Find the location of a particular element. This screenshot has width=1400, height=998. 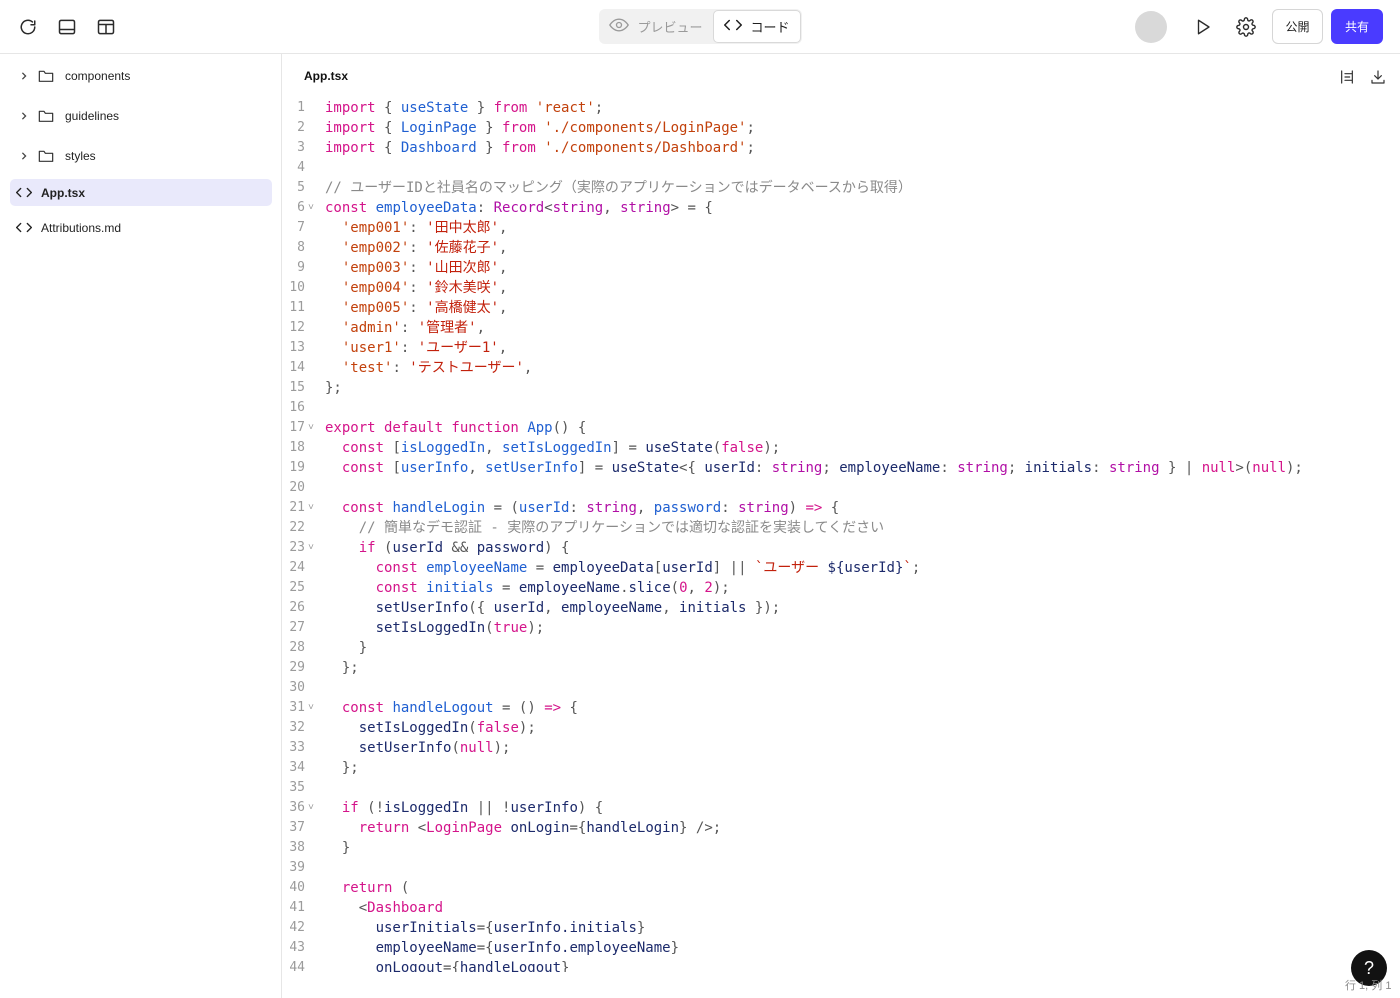

refresh-icon is located at coordinates (28, 27).